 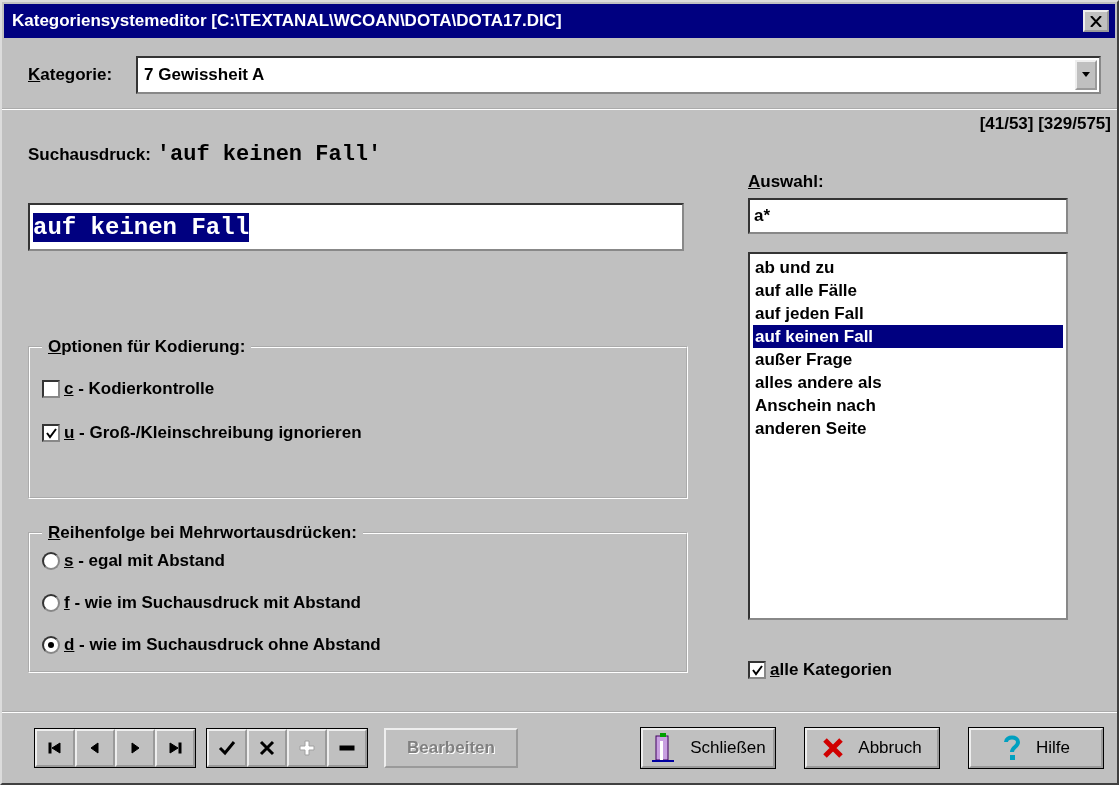 What do you see at coordinates (831, 670) in the screenshot?
I see `checkbox-label: alle Kategorien` at bounding box center [831, 670].